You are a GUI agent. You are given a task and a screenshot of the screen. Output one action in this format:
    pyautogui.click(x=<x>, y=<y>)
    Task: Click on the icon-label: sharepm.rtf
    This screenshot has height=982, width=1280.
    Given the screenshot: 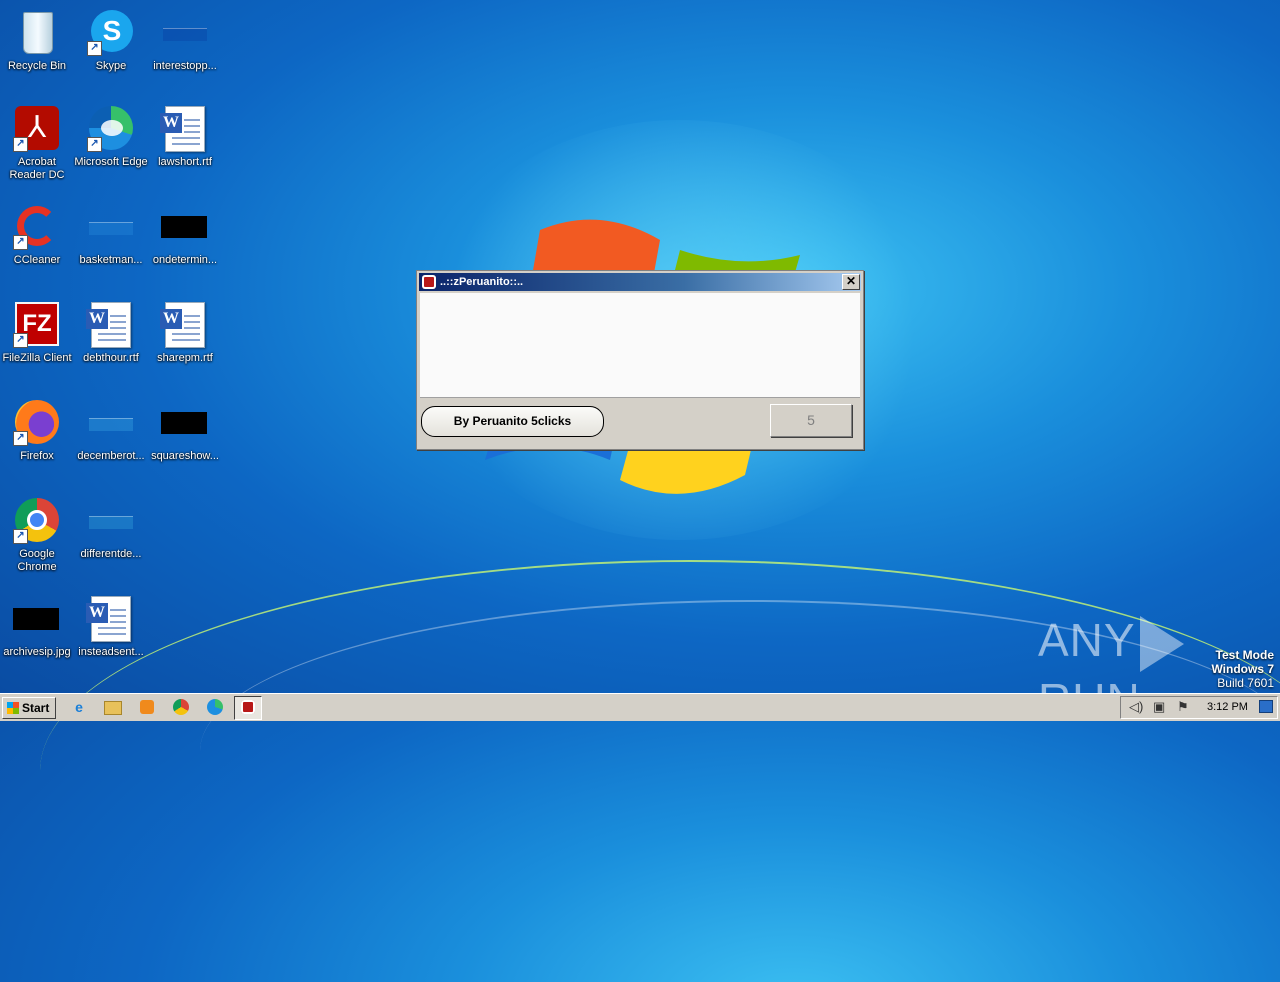 What is the action you would take?
    pyautogui.click(x=185, y=358)
    